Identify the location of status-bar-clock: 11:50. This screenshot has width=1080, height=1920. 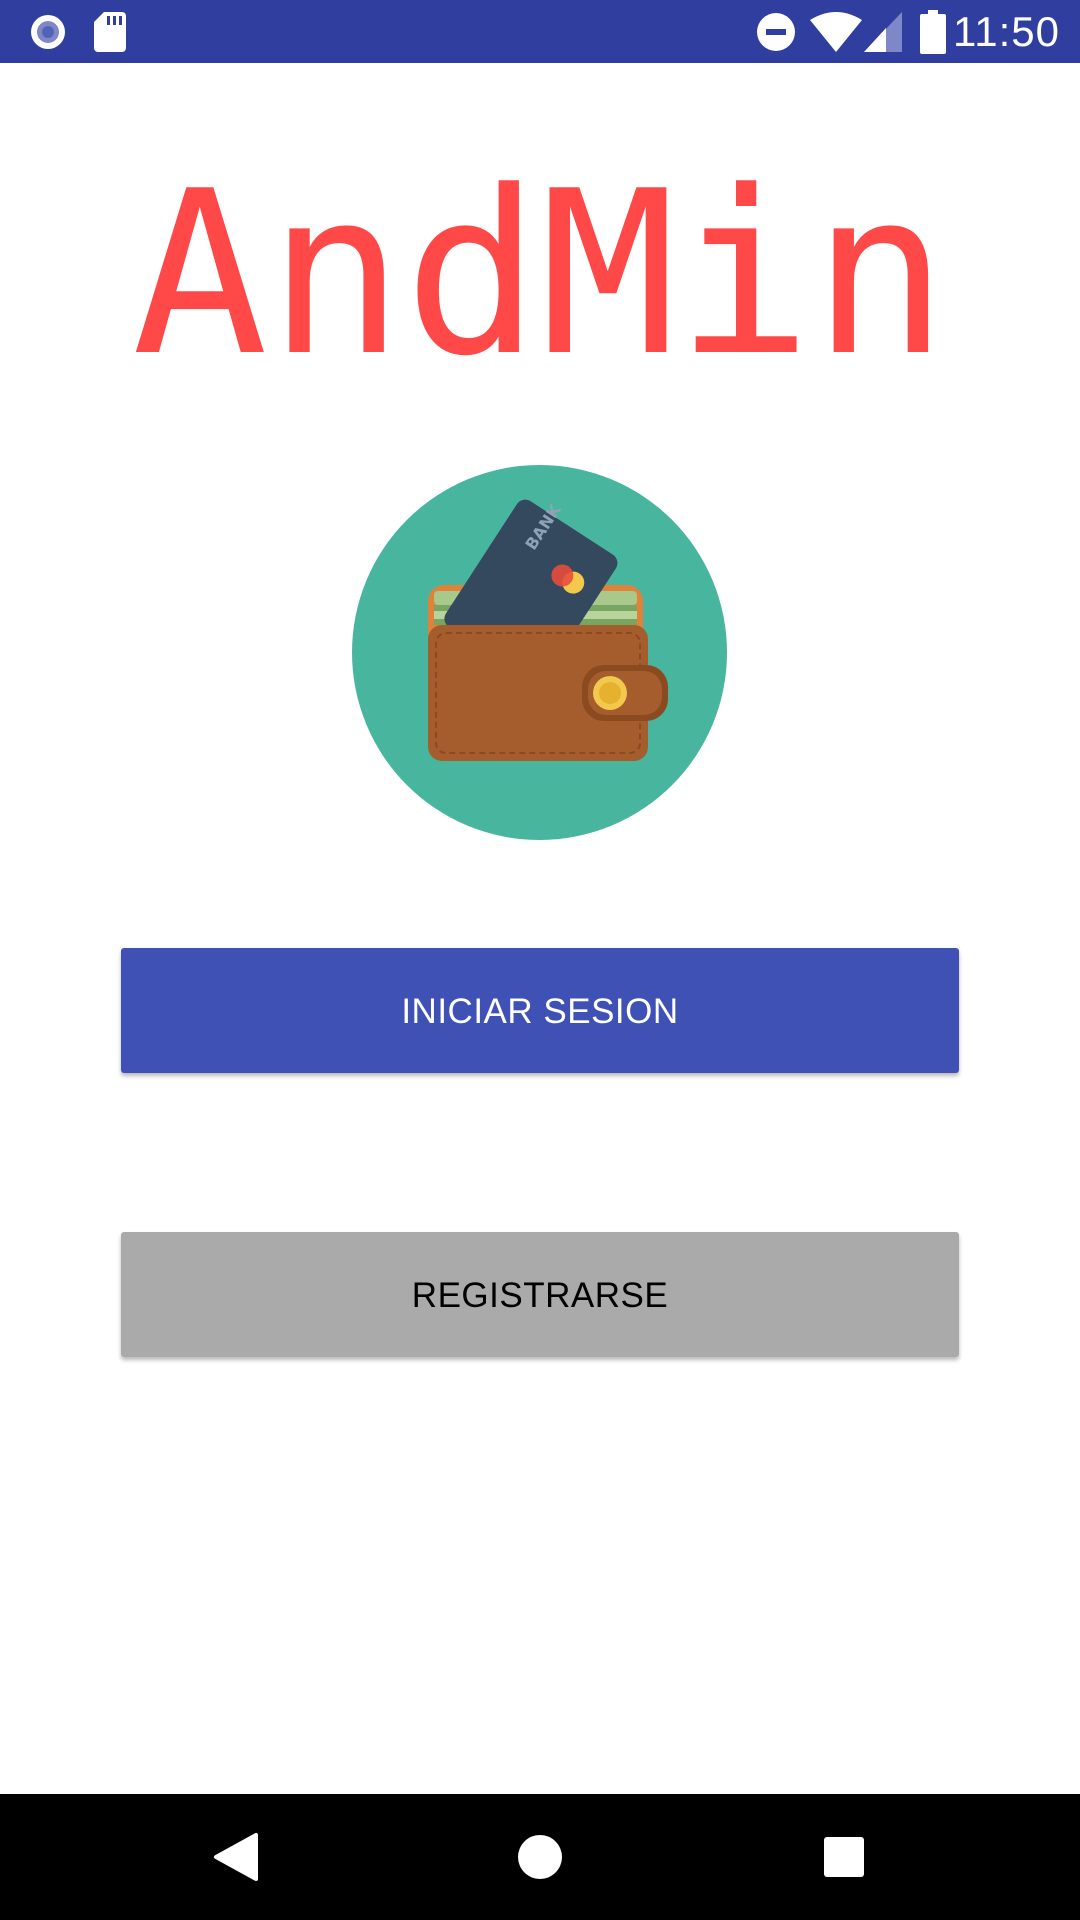
(1006, 31).